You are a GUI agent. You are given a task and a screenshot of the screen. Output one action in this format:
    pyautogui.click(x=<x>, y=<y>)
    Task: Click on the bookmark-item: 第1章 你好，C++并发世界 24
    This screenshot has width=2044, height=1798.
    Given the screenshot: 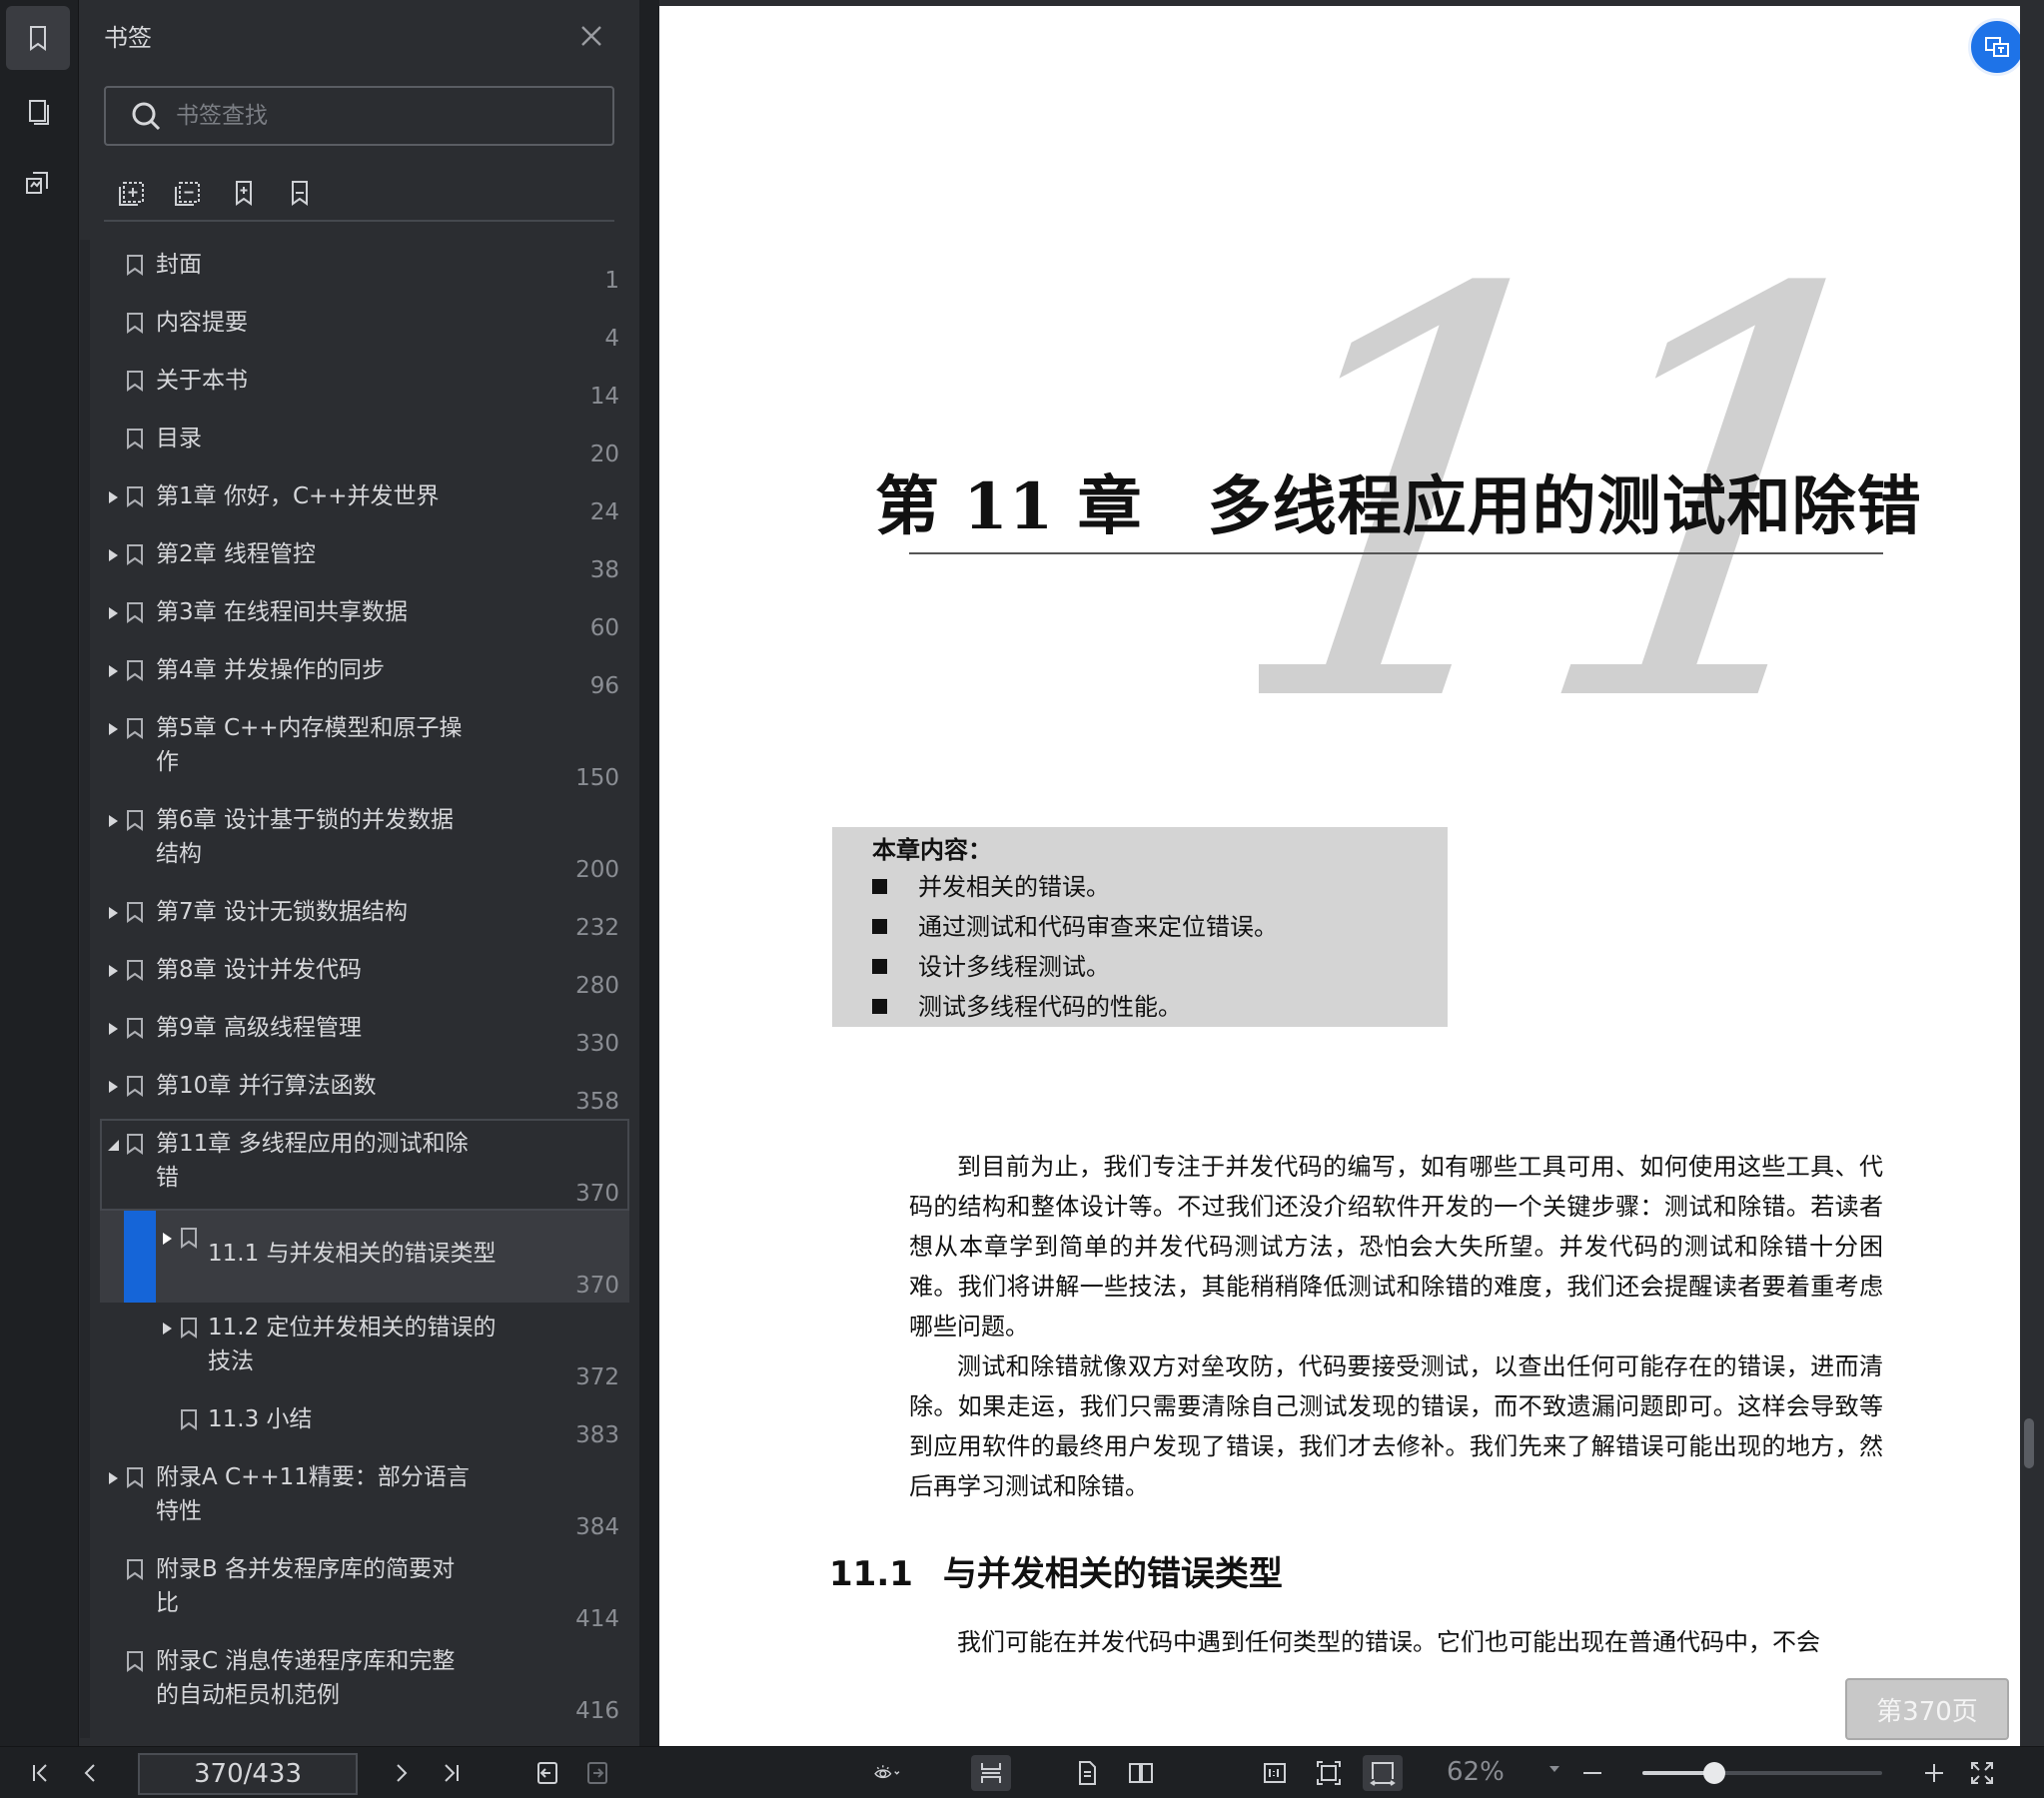 What is the action you would take?
    pyautogui.click(x=364, y=500)
    